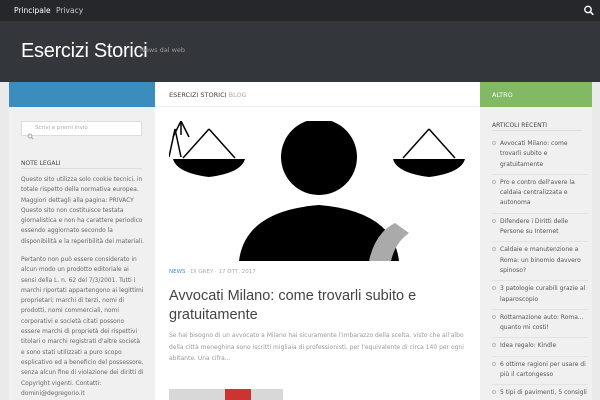 This screenshot has height=400, width=600. What do you see at coordinates (32, 10) in the screenshot?
I see `nav-item-principale: Principale` at bounding box center [32, 10].